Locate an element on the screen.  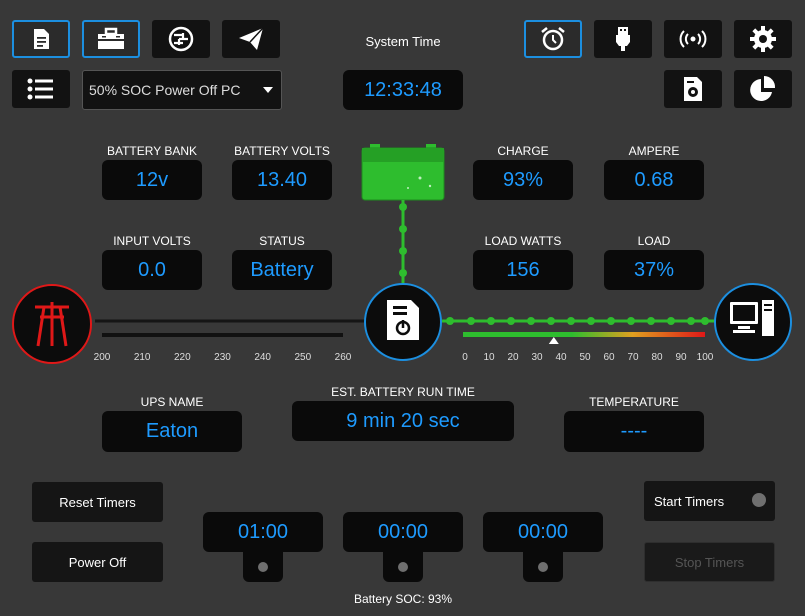
timer-3-value: 00:00 is located at coordinates (543, 532).